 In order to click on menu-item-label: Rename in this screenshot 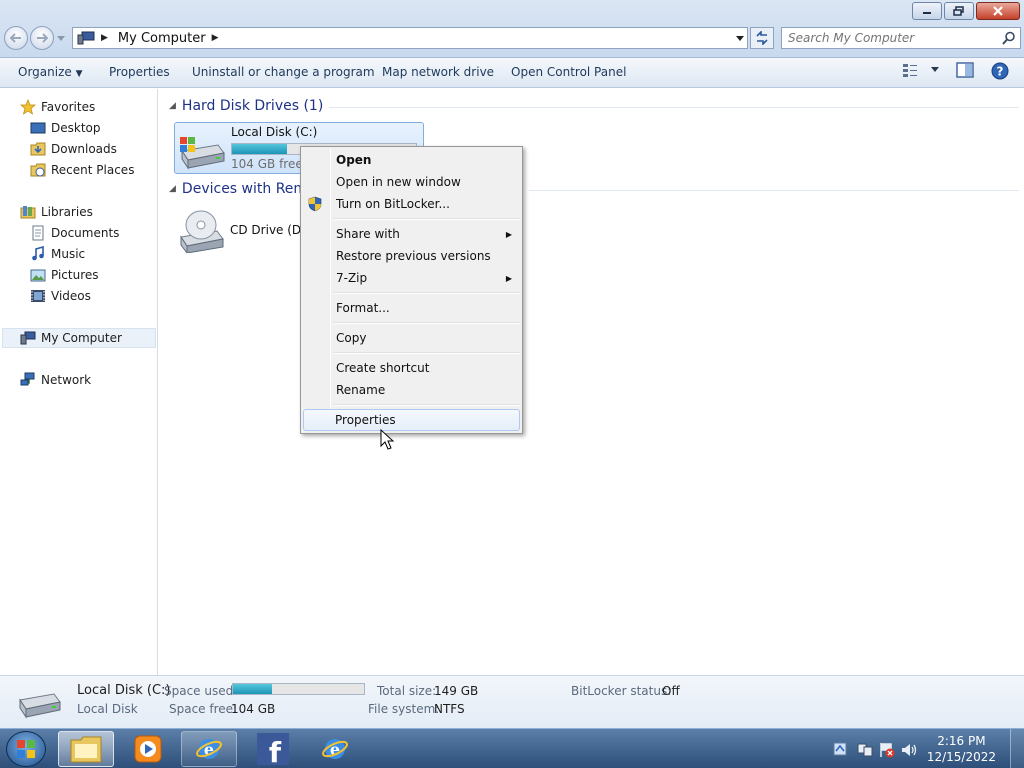, I will do `click(361, 390)`.